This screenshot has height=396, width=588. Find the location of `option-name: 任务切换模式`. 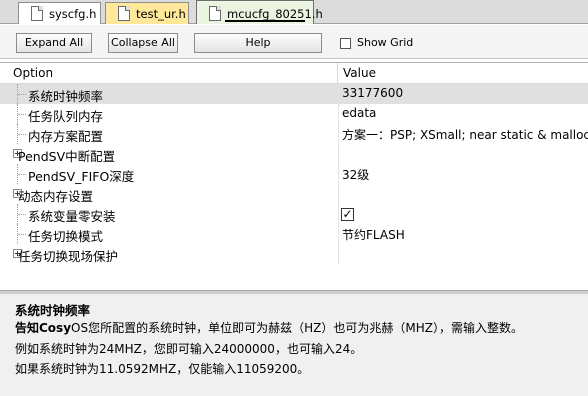

option-name: 任务切换模式 is located at coordinates (66, 236).